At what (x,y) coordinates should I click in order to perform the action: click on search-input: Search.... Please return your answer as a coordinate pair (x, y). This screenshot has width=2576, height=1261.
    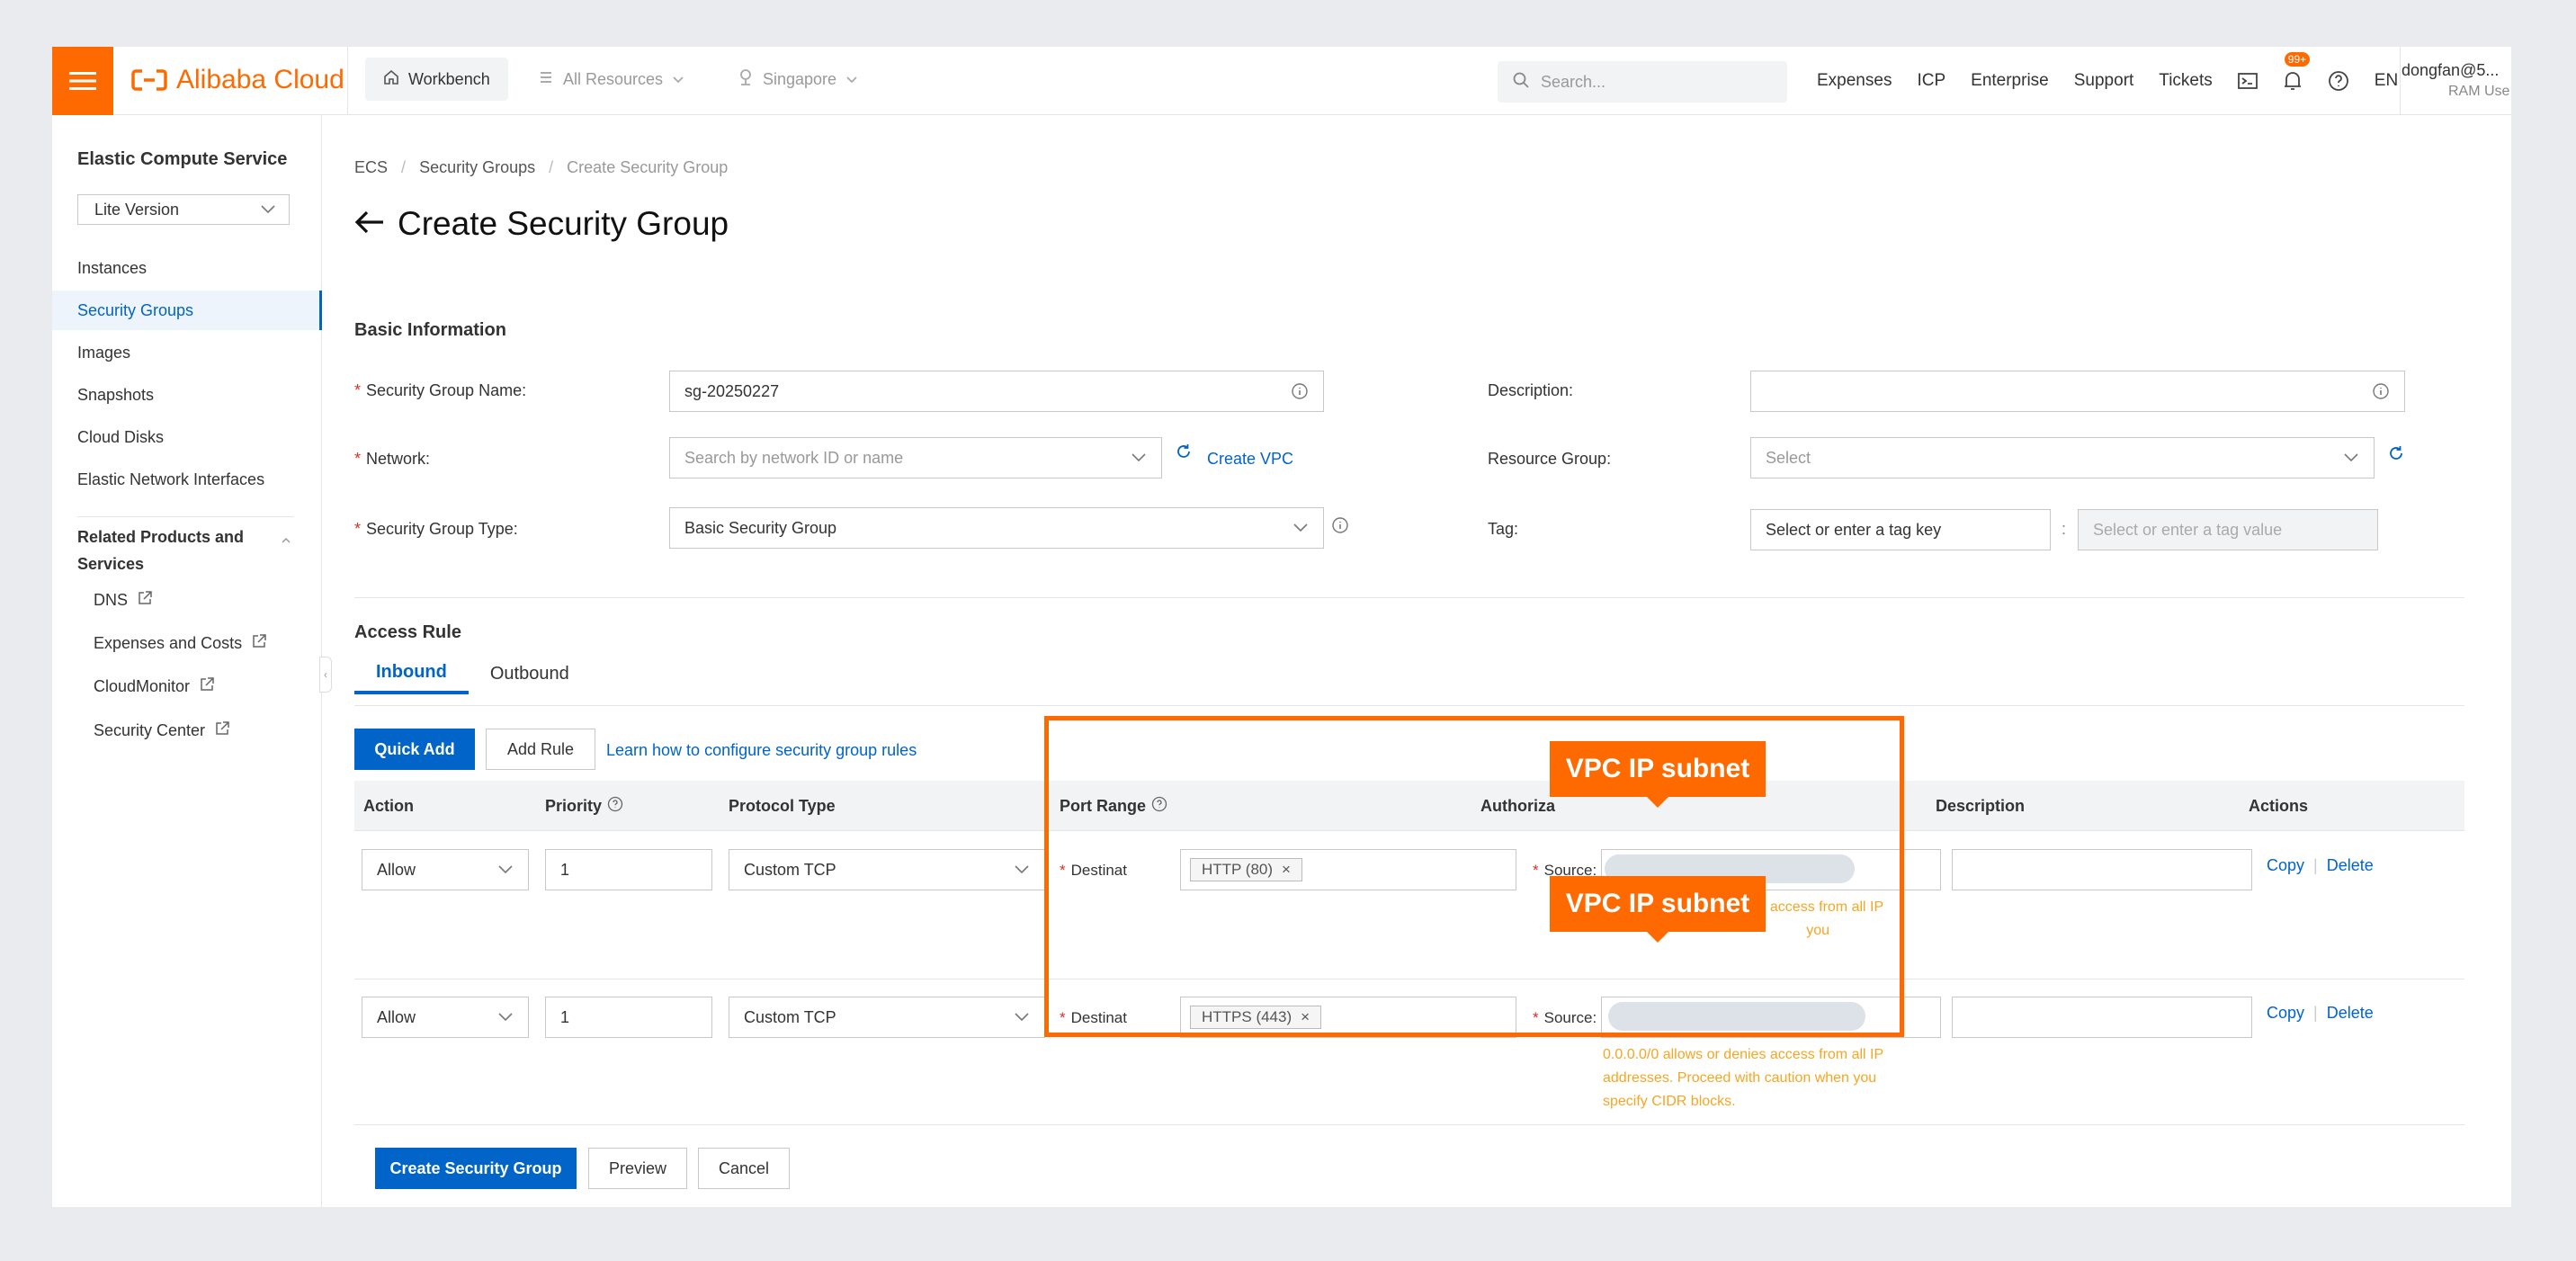
    Looking at the image, I should click on (1642, 82).